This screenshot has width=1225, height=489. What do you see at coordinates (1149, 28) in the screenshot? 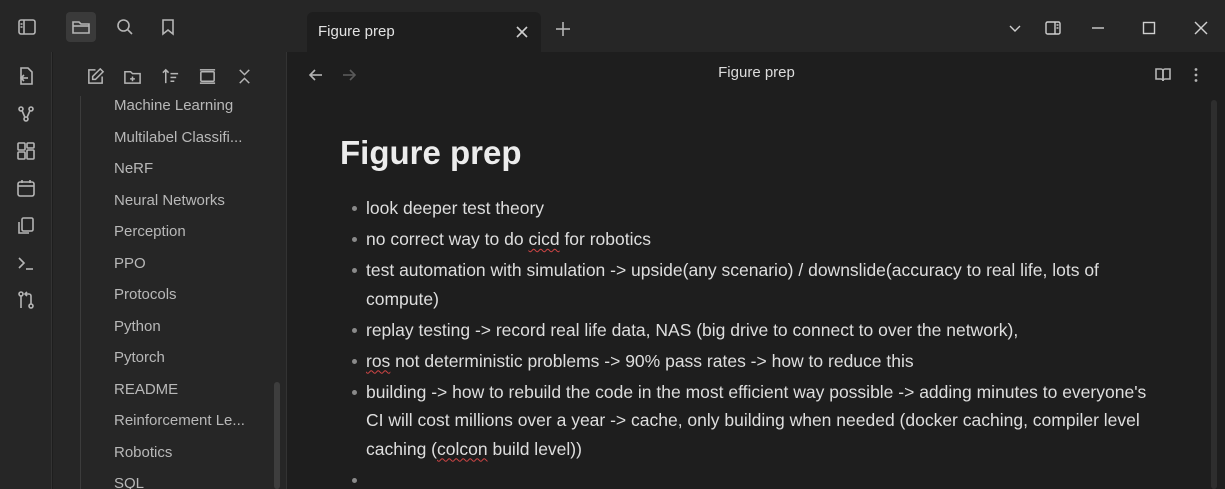
I see `maximize-icon` at bounding box center [1149, 28].